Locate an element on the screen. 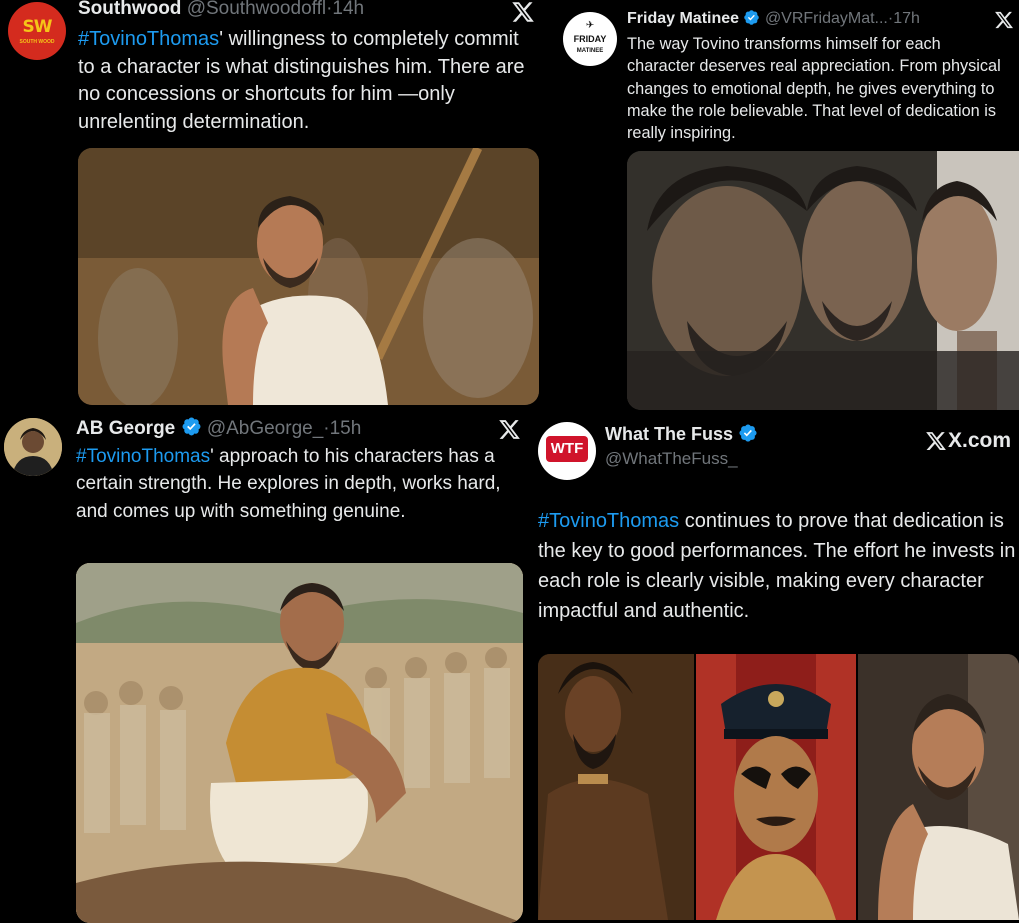  friday-matinee-logo: FRIDAY MATINEE is located at coordinates (590, 44).